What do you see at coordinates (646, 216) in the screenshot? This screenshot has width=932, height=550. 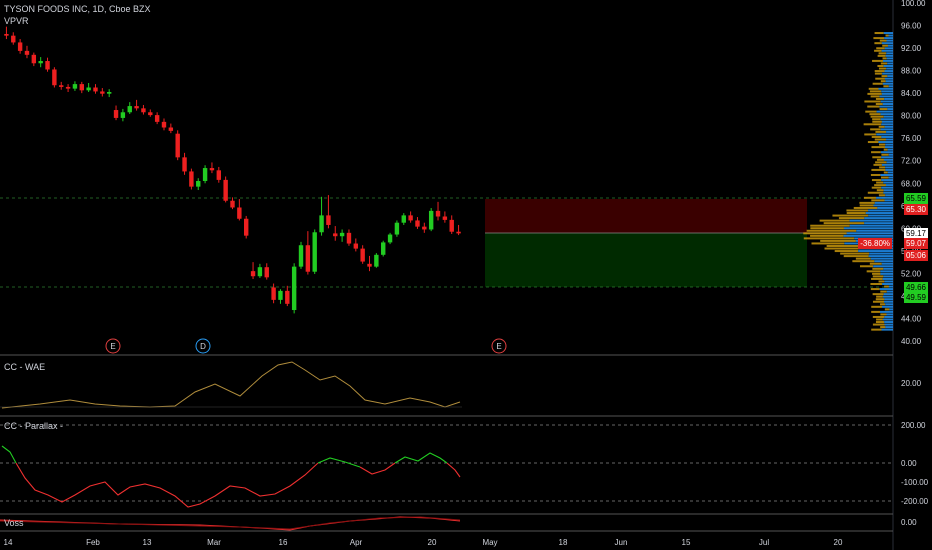 I see `profit-zone` at bounding box center [646, 216].